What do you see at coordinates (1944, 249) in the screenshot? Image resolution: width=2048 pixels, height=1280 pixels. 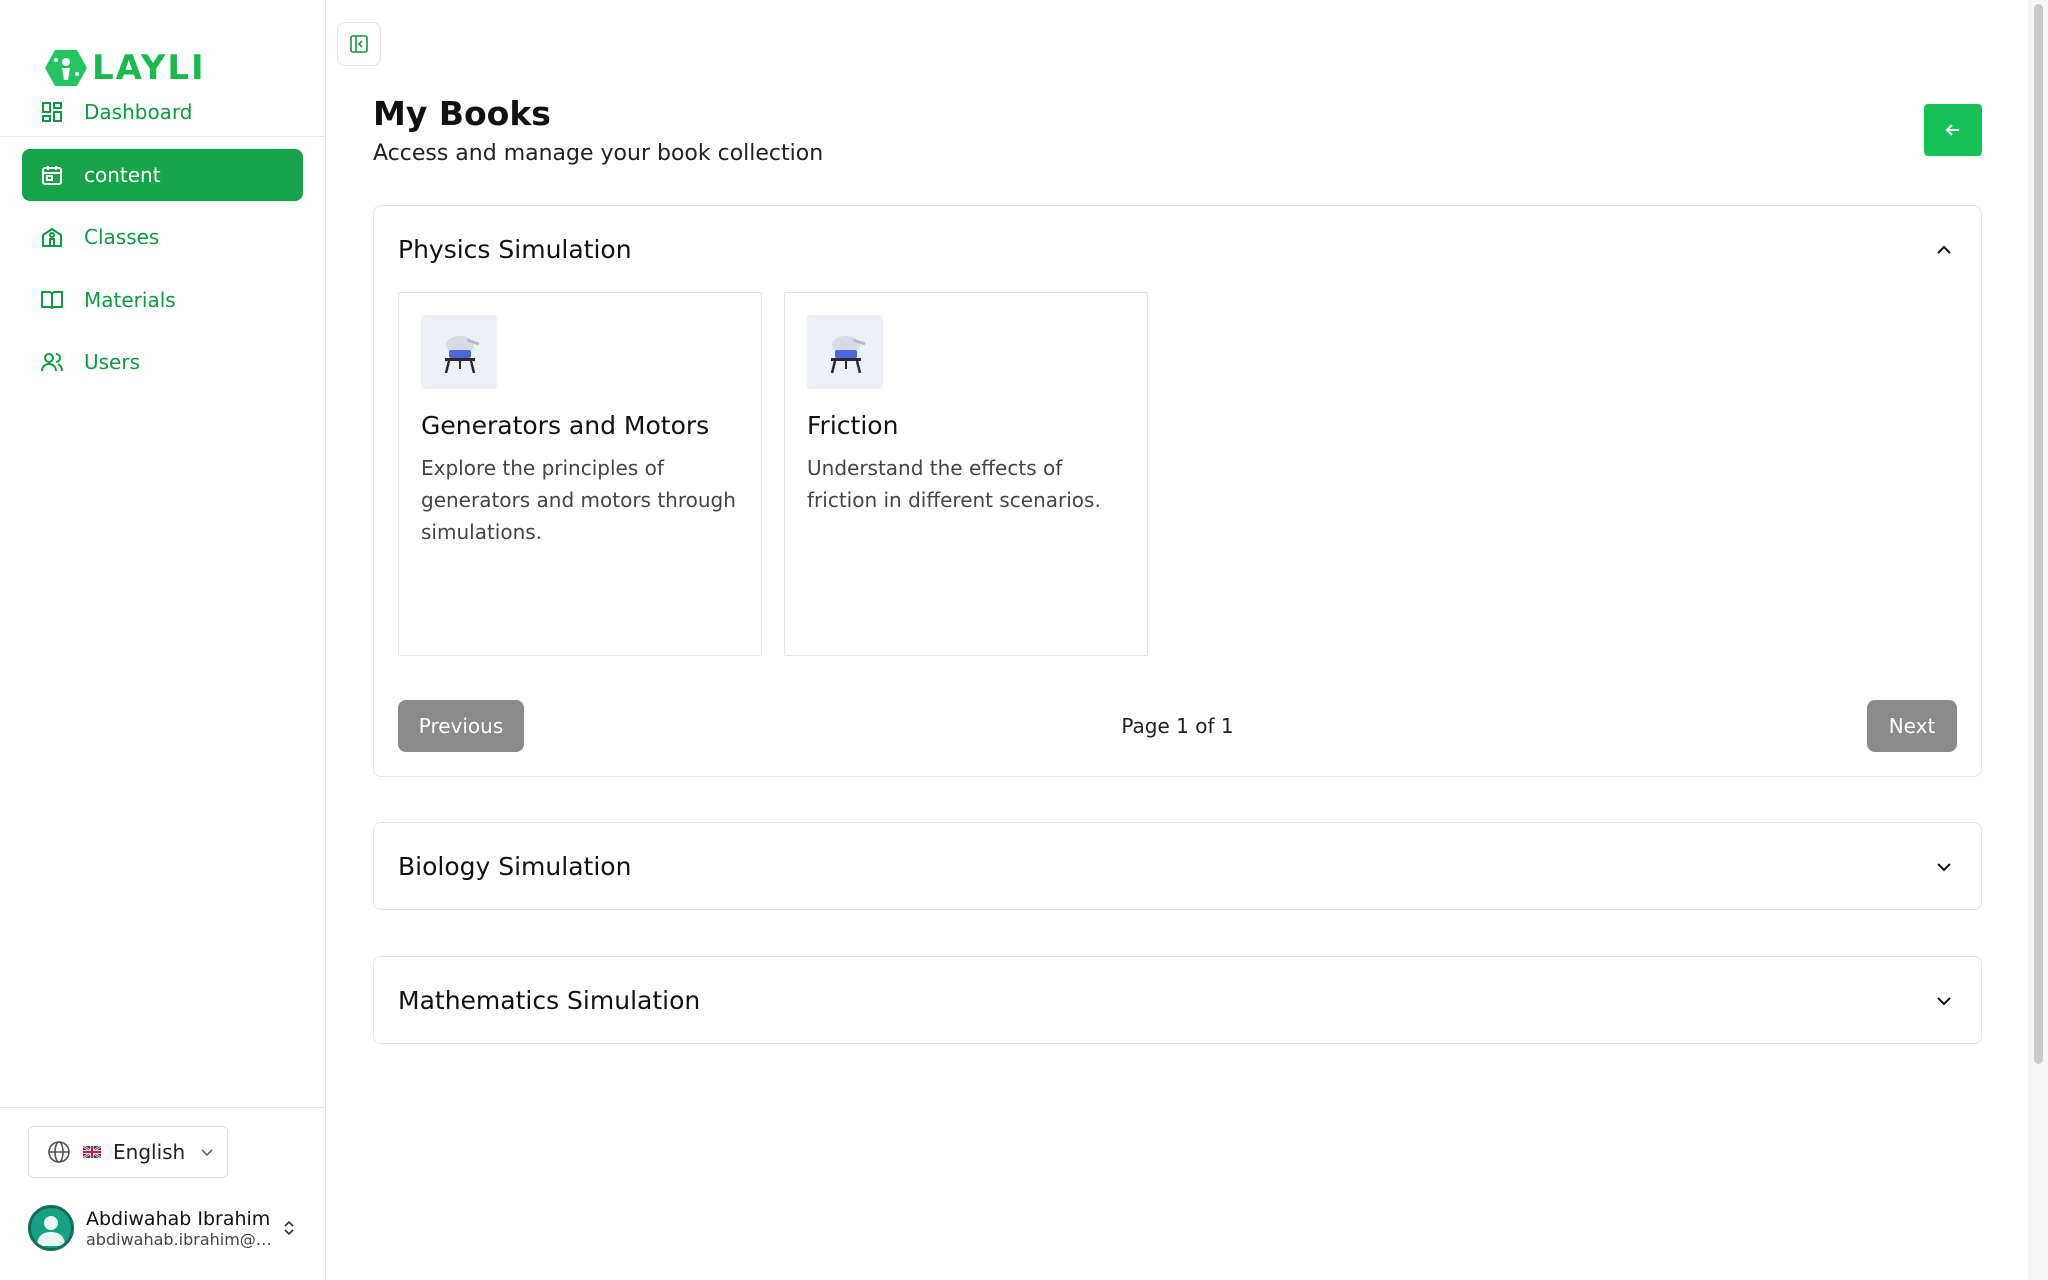 I see `chevron-up-icon` at bounding box center [1944, 249].